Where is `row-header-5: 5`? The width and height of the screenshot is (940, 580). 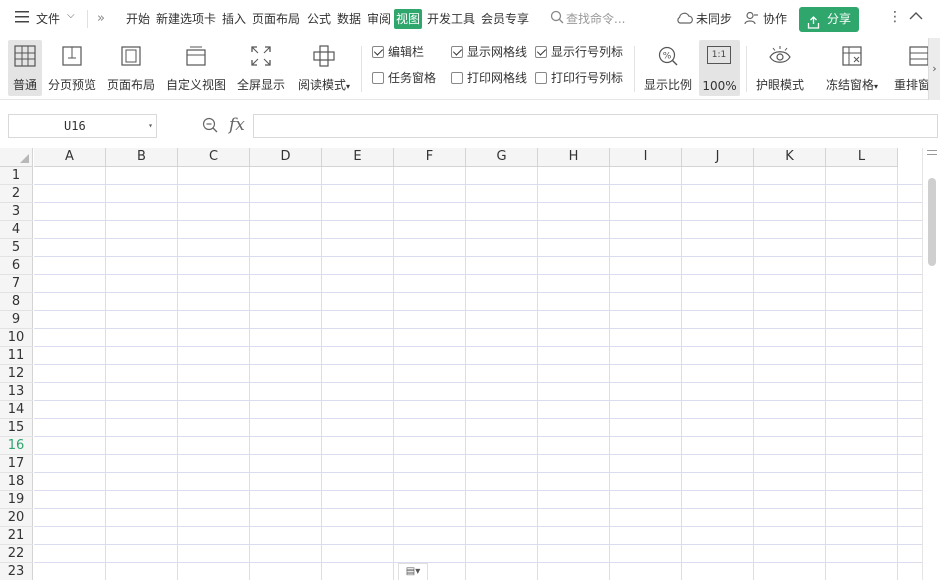 row-header-5: 5 is located at coordinates (16, 248).